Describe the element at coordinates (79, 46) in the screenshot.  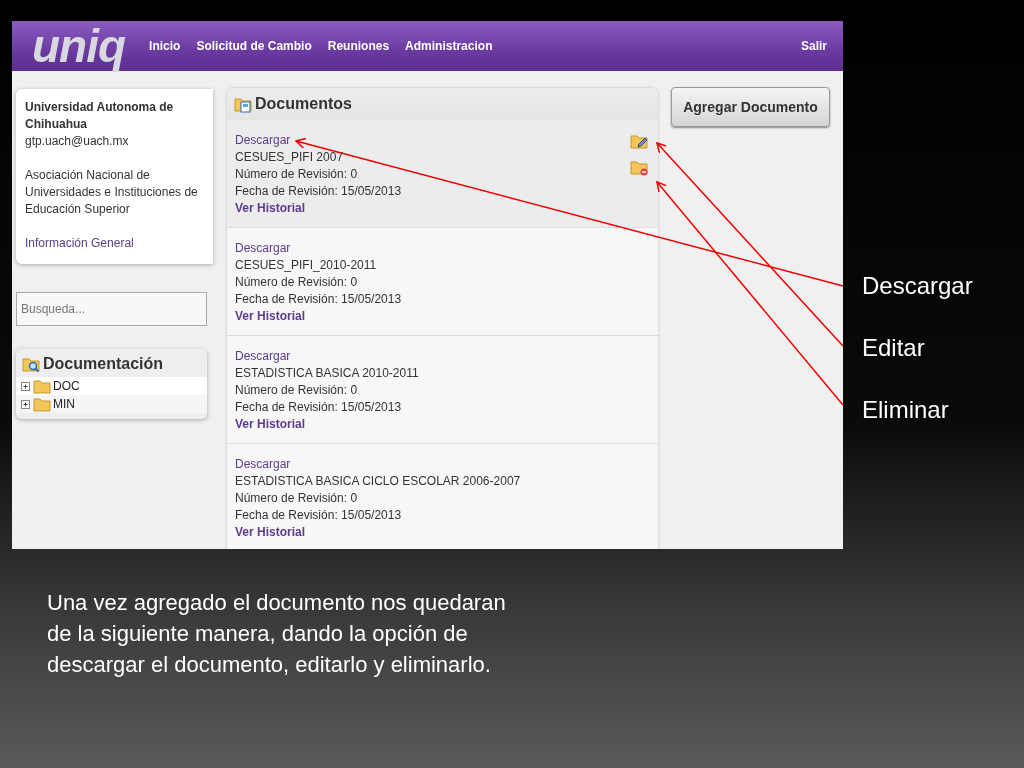
I see `logo: uniq` at that location.